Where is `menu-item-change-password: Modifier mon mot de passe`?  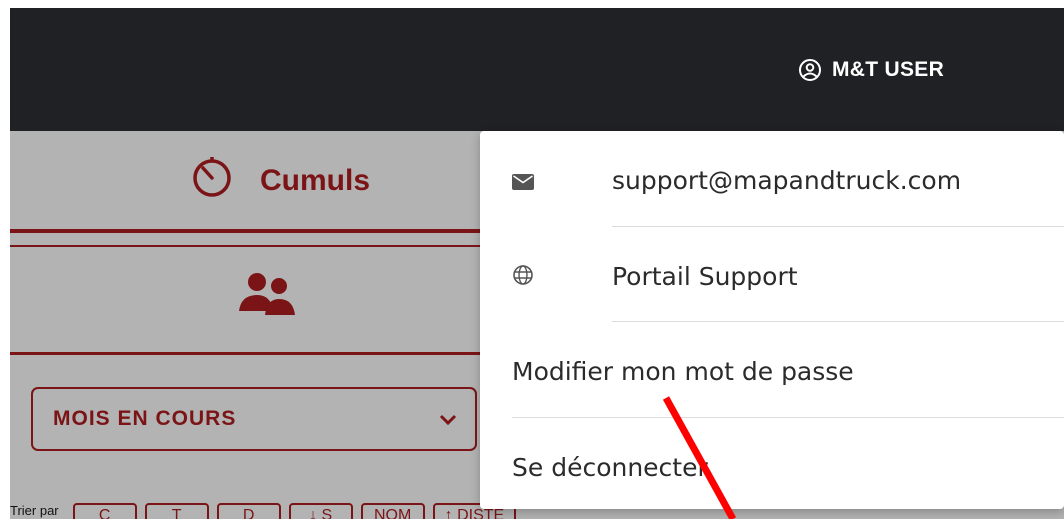 menu-item-change-password: Modifier mon mot de passe is located at coordinates (772, 371).